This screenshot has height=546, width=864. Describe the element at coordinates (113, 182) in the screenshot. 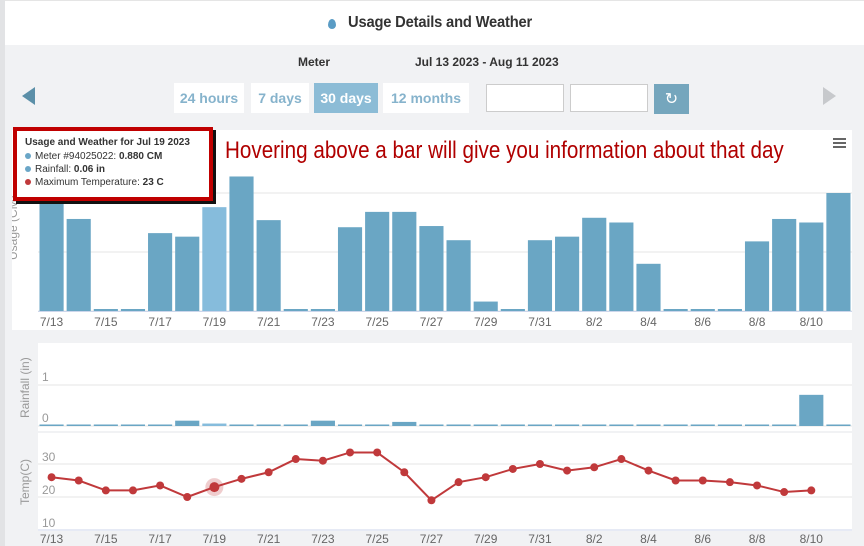

I see `tooltip-row-temperature: Maximum Temperature: 23 C` at that location.